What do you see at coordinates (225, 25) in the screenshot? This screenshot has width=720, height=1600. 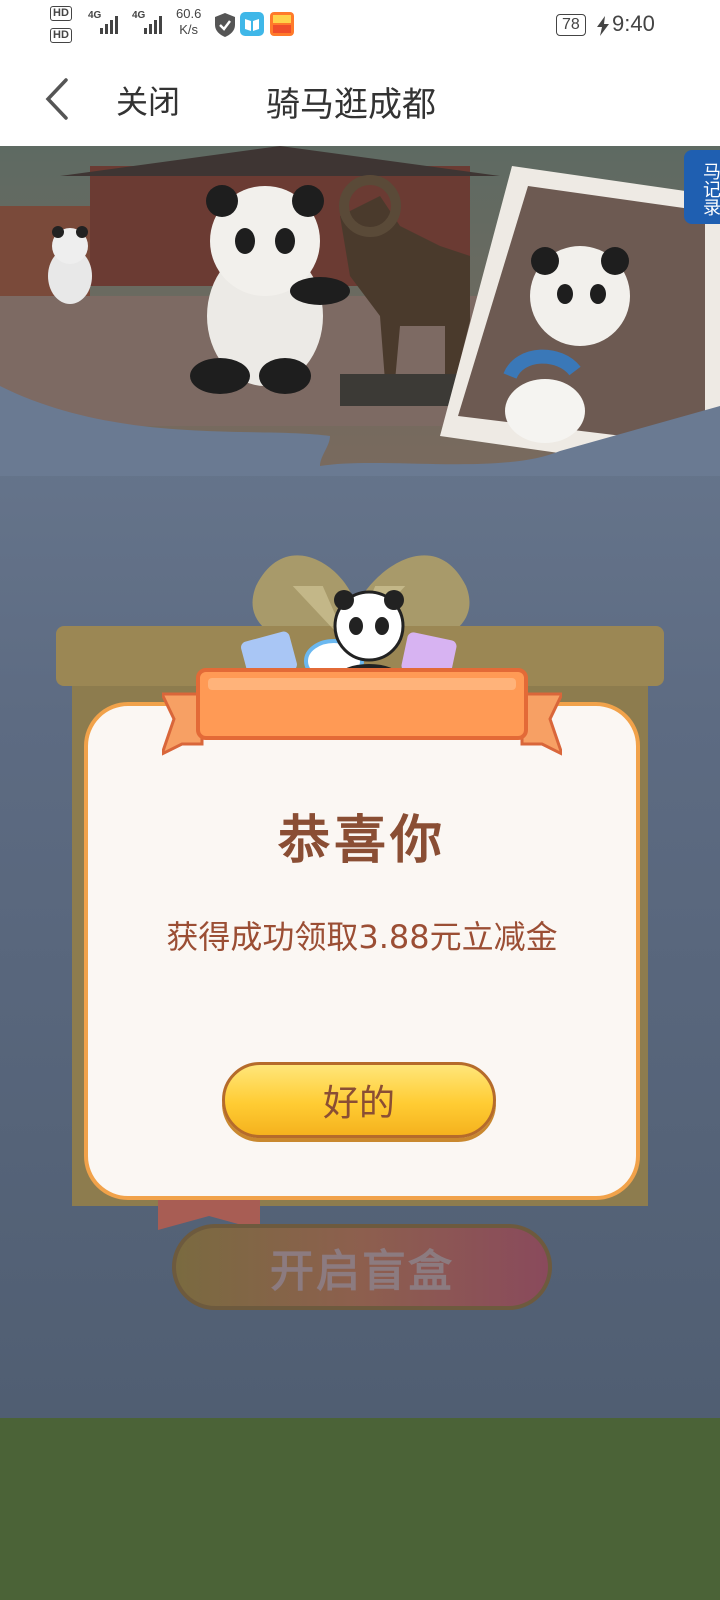 I see `shield-icon` at bounding box center [225, 25].